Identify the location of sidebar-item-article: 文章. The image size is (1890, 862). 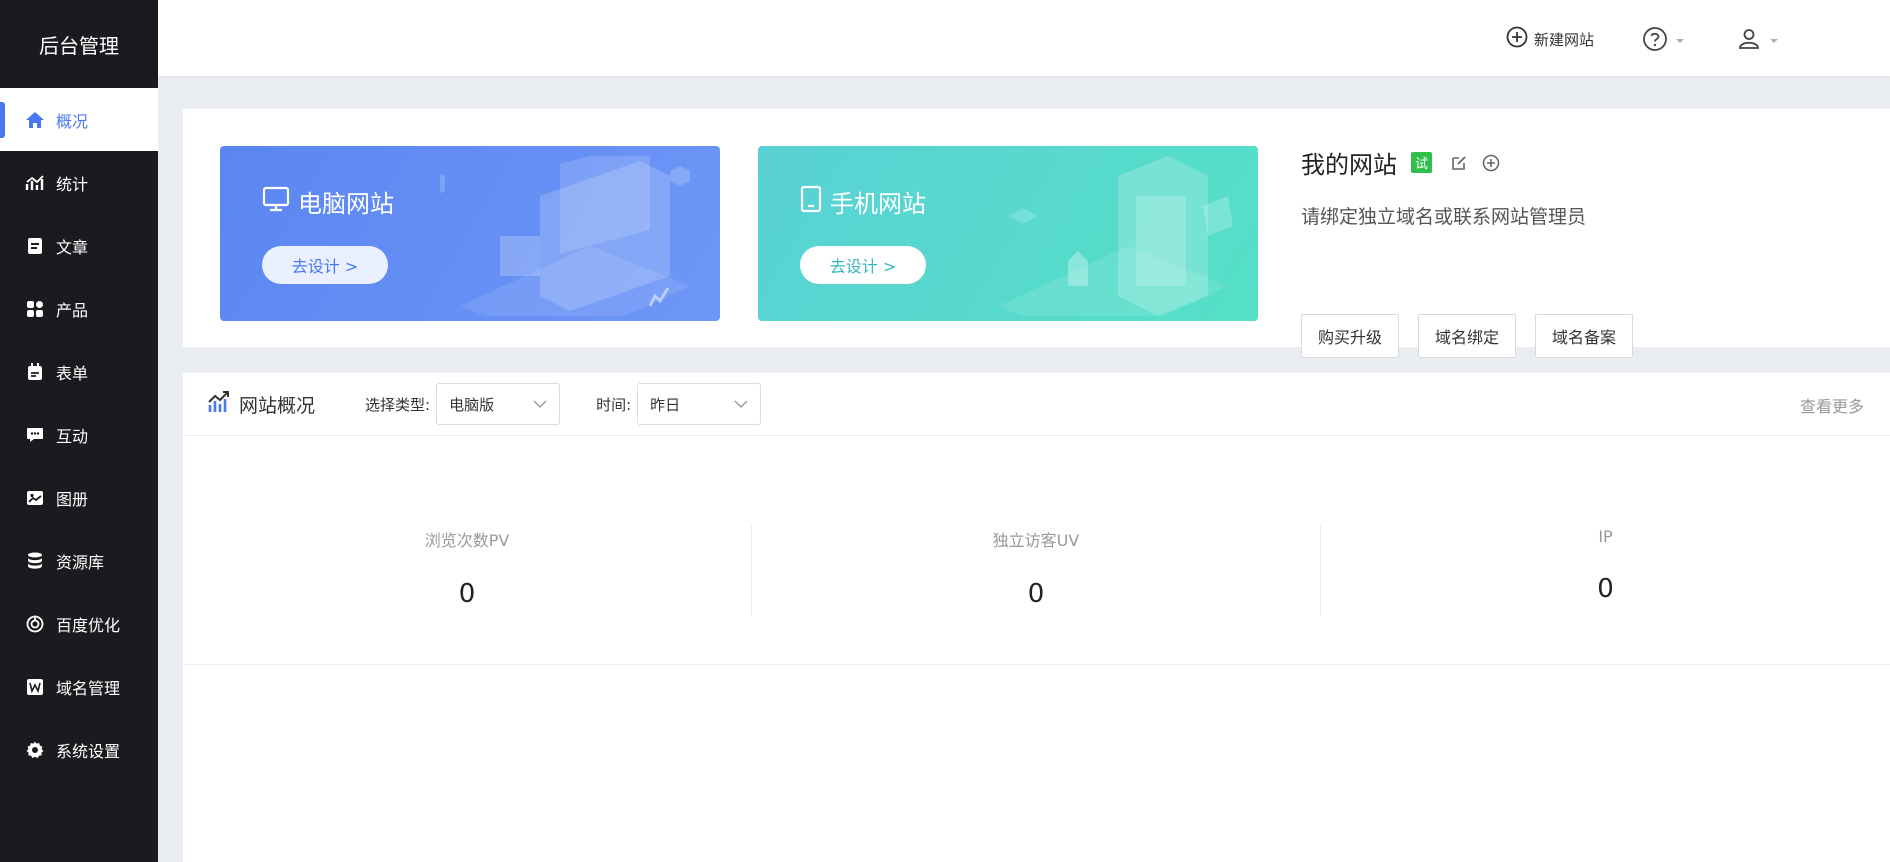
(79, 245).